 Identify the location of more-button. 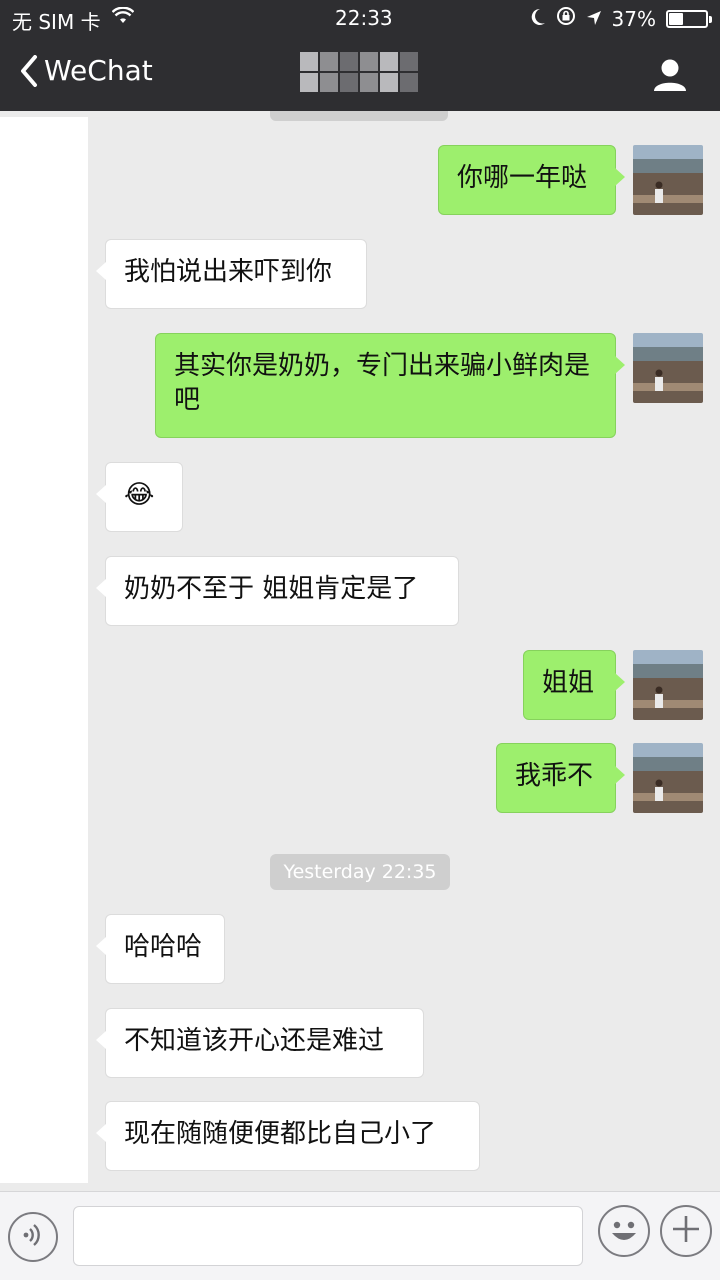
(686, 1231).